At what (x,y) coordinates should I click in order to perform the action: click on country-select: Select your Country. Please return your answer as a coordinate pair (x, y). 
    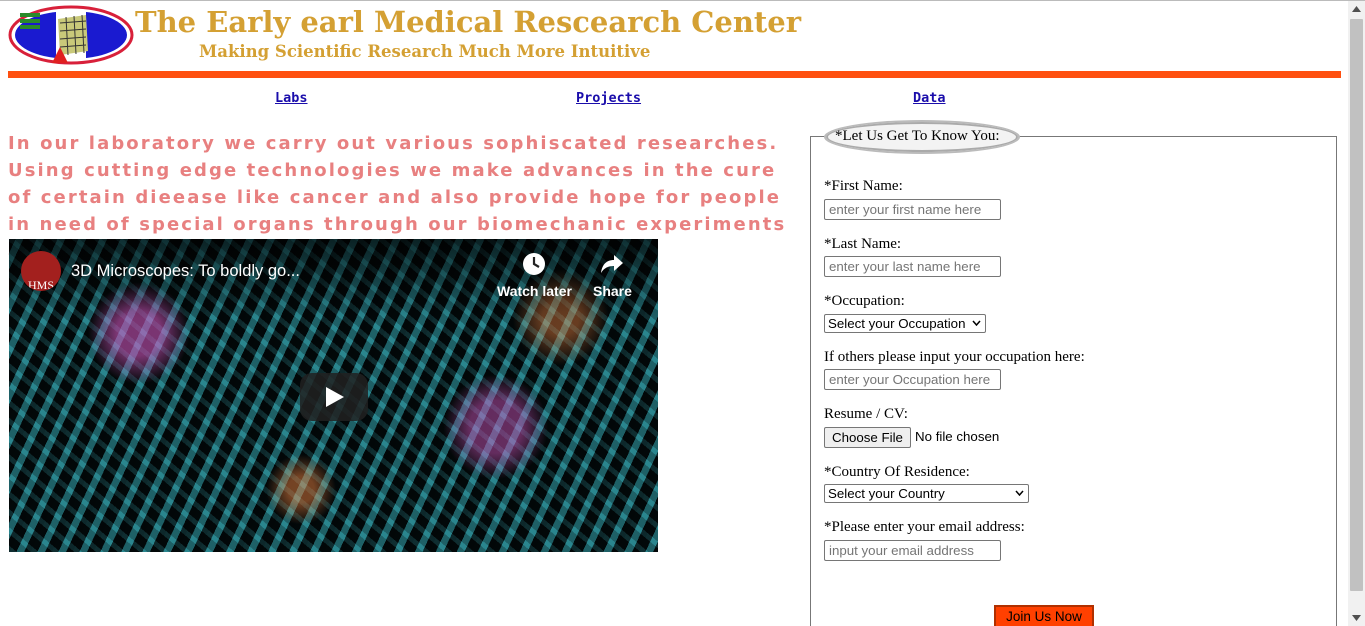
    Looking at the image, I should click on (926, 493).